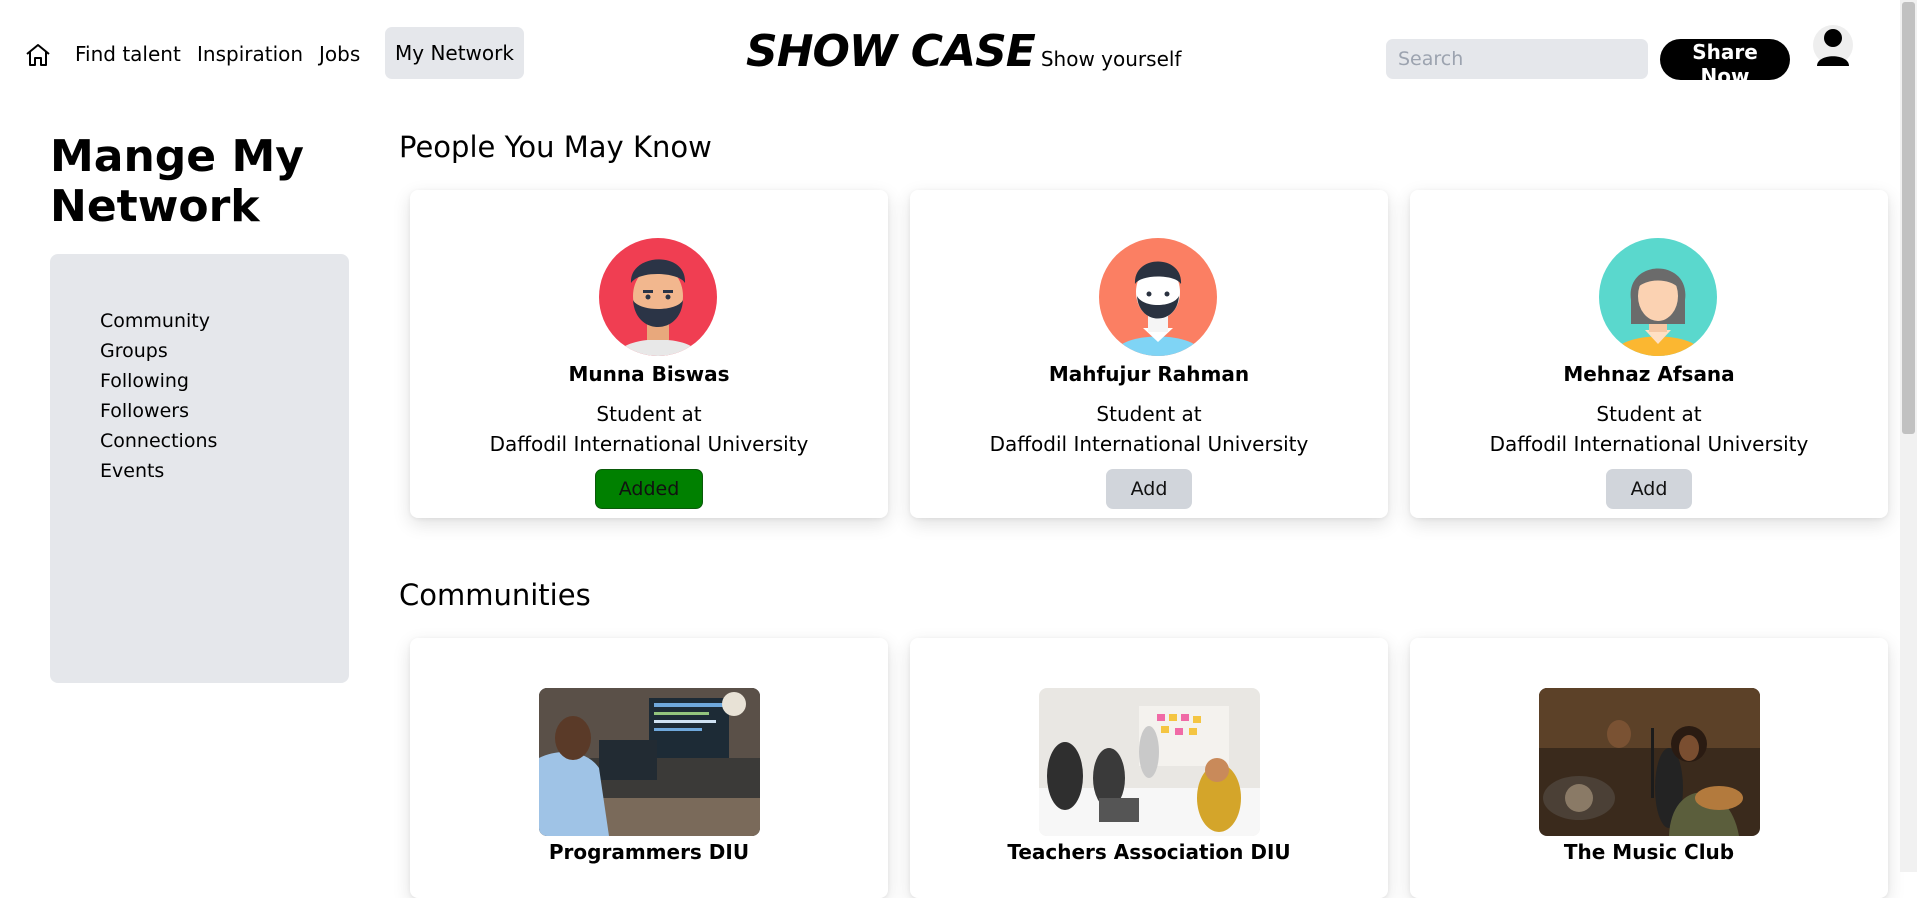 The image size is (1917, 898). What do you see at coordinates (649, 489) in the screenshot?
I see `added-button: Added` at bounding box center [649, 489].